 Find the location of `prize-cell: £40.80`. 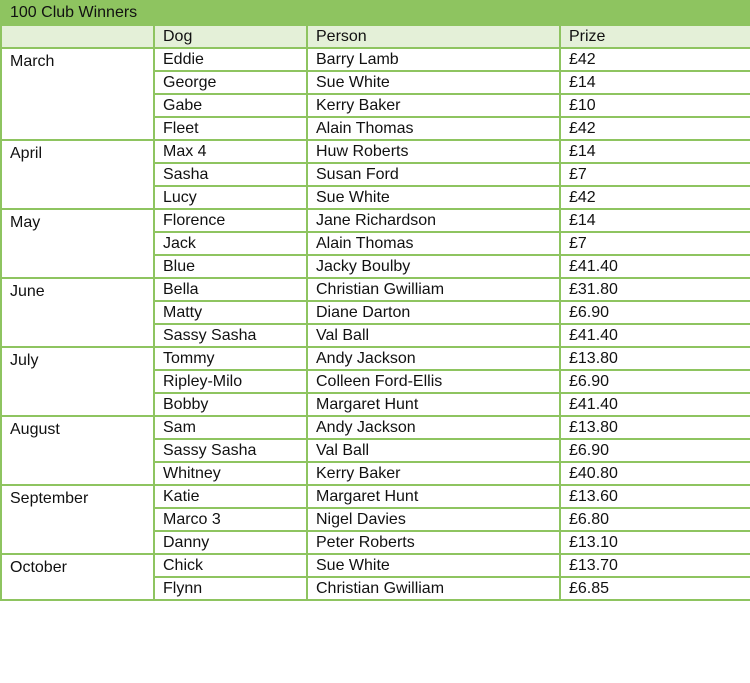

prize-cell: £40.80 is located at coordinates (654, 473).